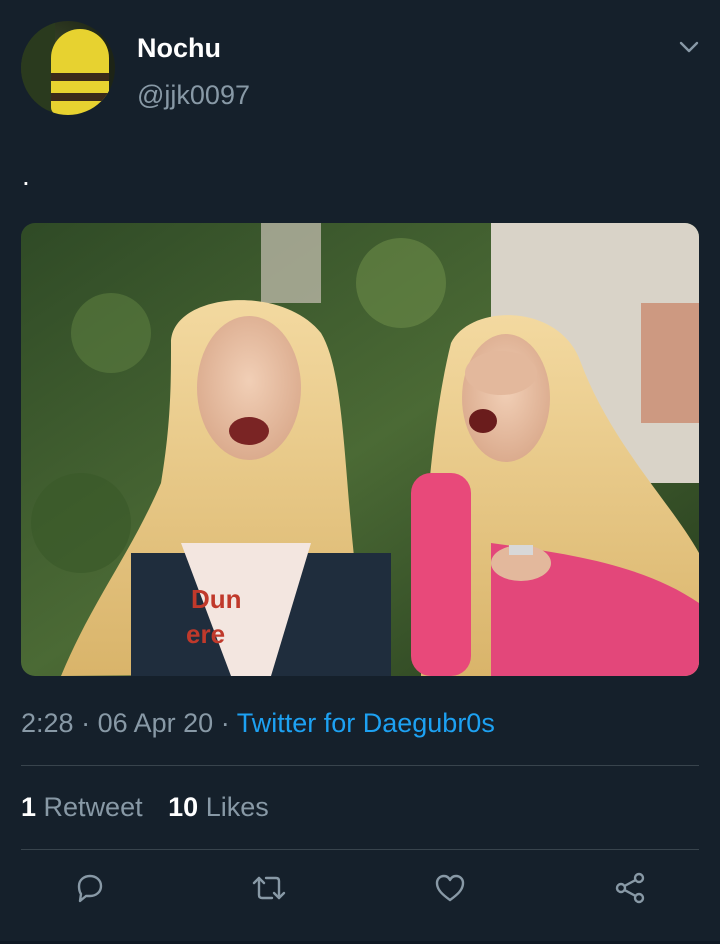 This screenshot has width=720, height=944. I want to click on likes-stat: 10 Likes, so click(218, 807).